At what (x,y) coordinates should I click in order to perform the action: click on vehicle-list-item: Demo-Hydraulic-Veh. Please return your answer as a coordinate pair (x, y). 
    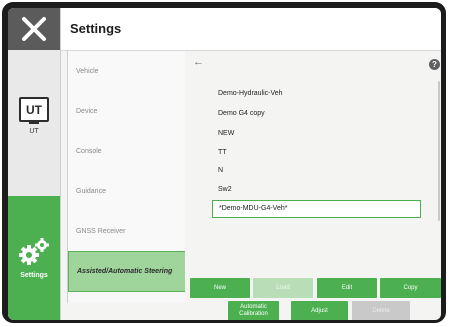
    Looking at the image, I should click on (250, 93).